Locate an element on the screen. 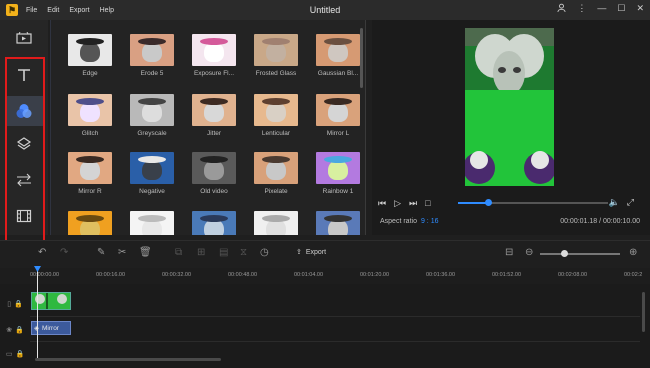 The height and width of the screenshot is (368, 650). app-logo-icon: ⚑ is located at coordinates (12, 10).